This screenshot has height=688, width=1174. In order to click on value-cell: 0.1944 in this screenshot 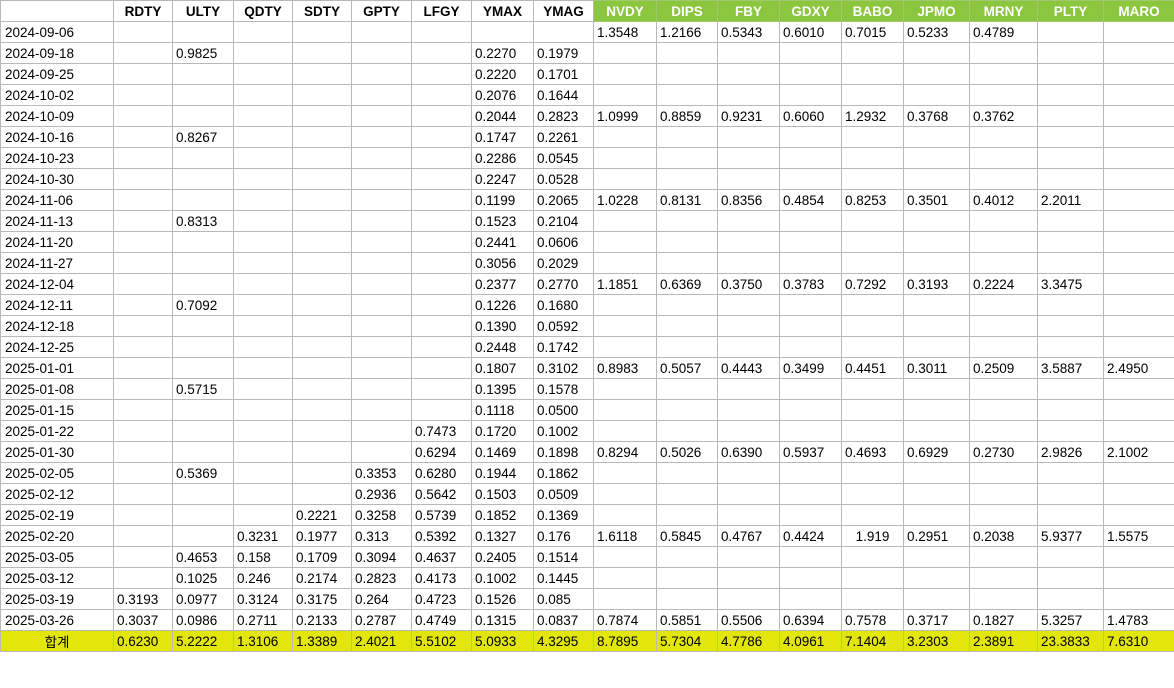, I will do `click(502, 473)`.